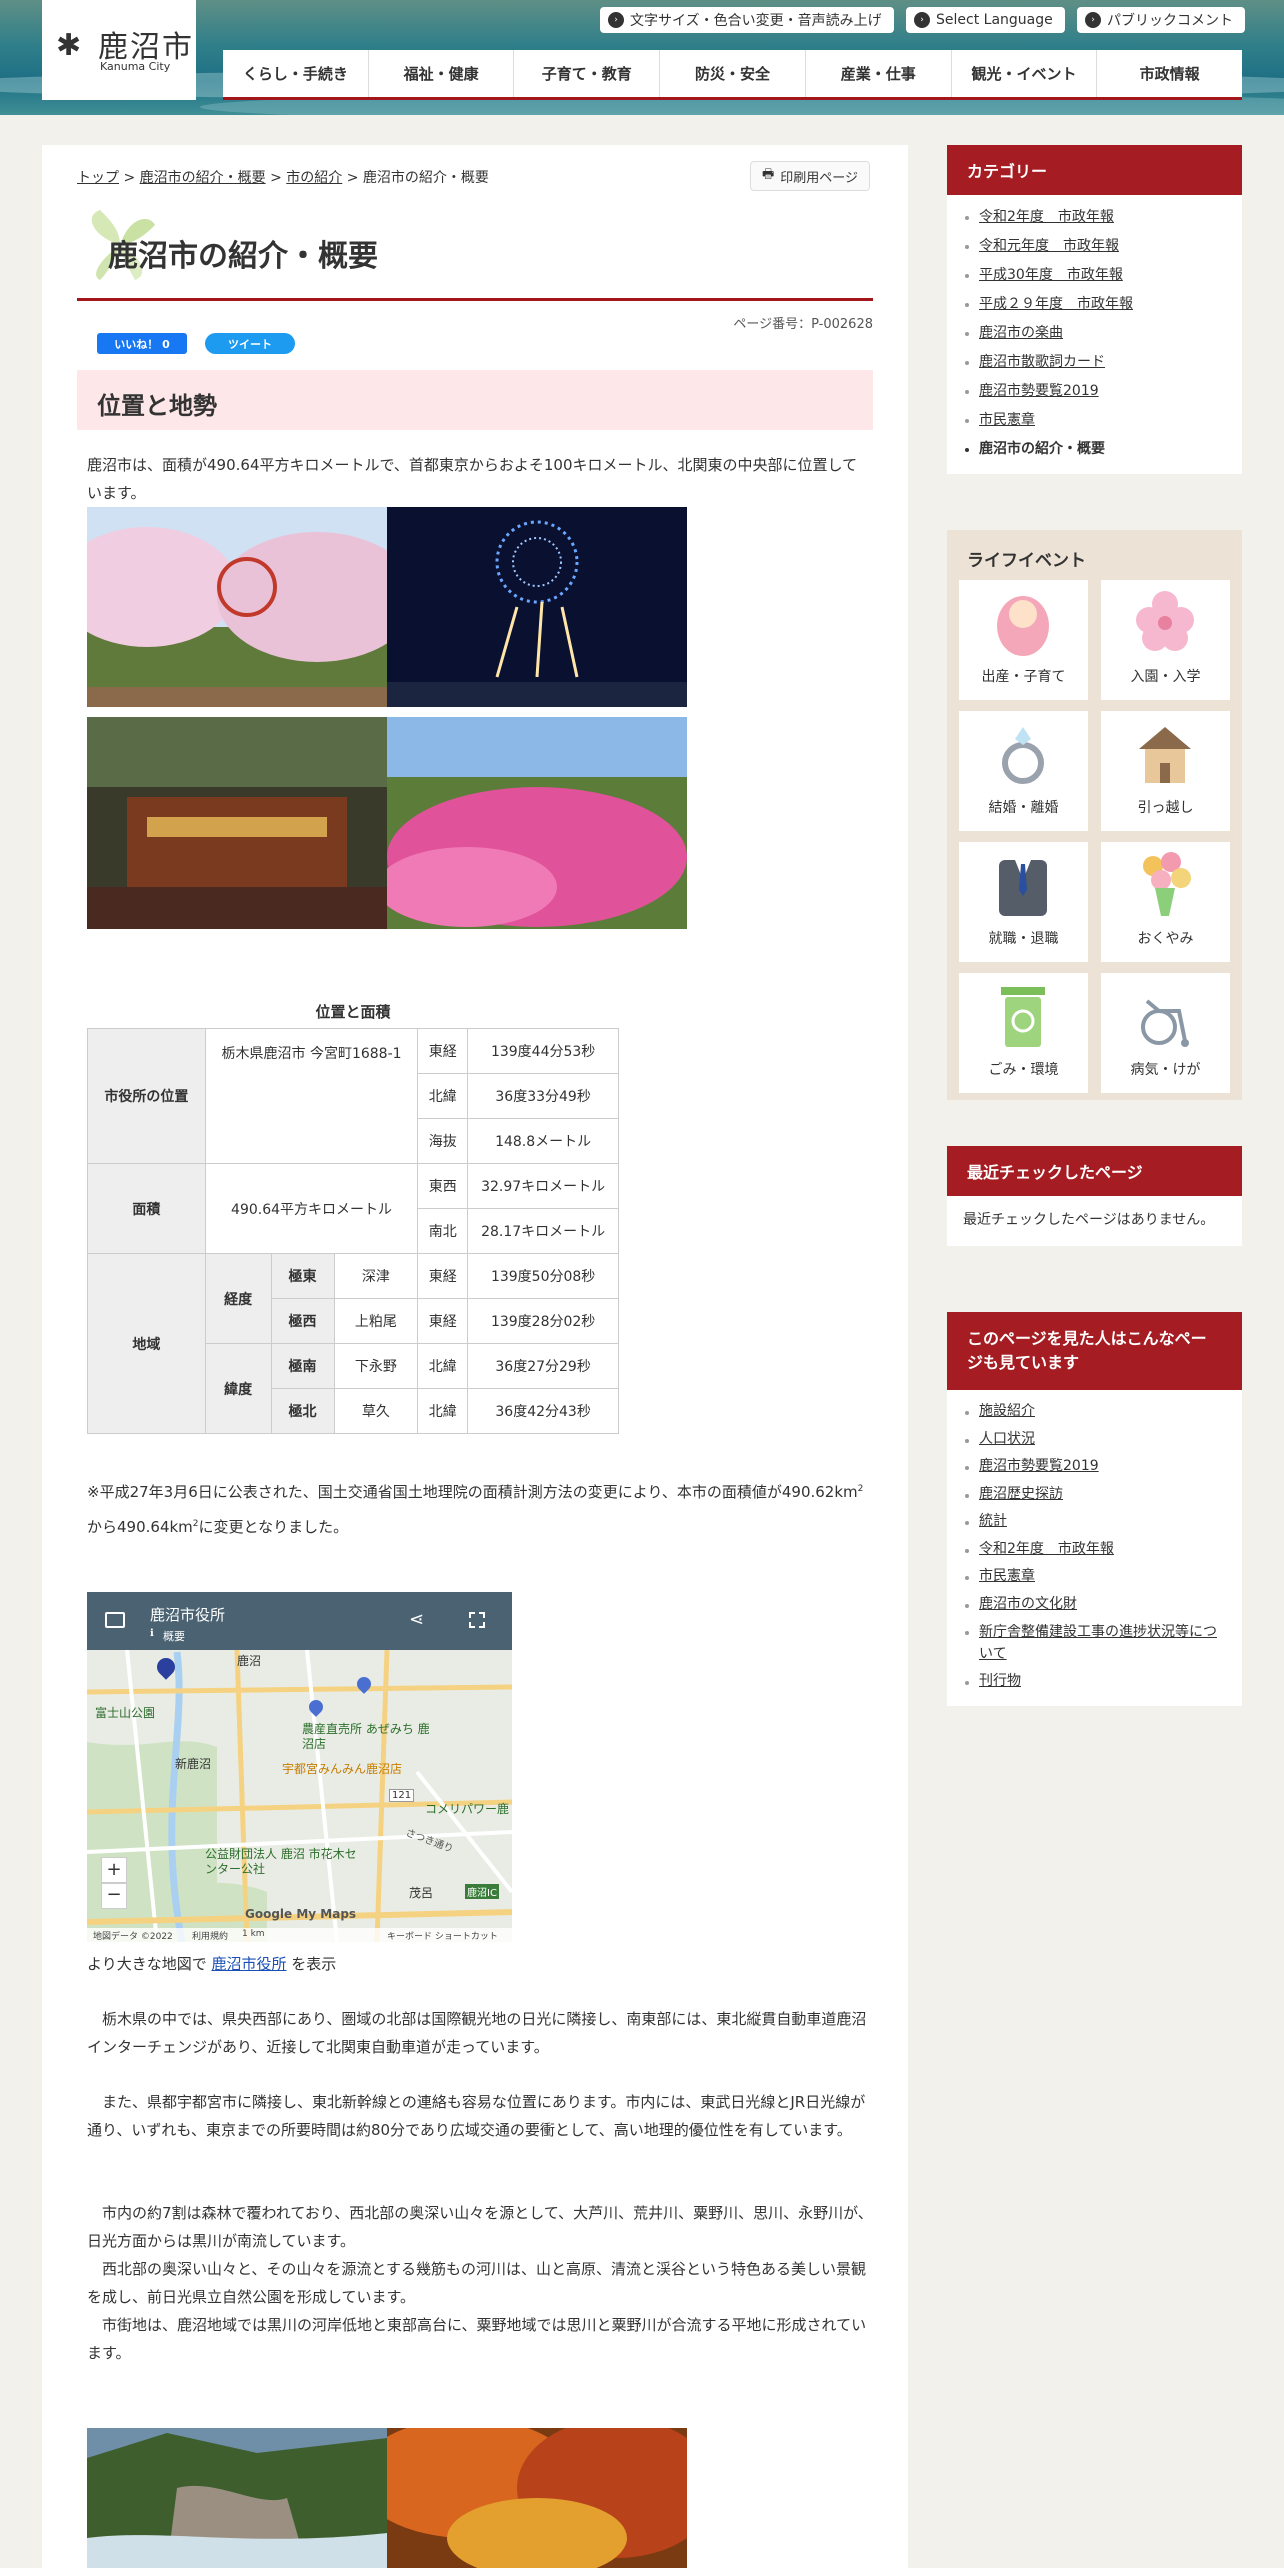 Image resolution: width=1284 pixels, height=2568 pixels. What do you see at coordinates (114, 1870) in the screenshot?
I see `zoom-in-button: +` at bounding box center [114, 1870].